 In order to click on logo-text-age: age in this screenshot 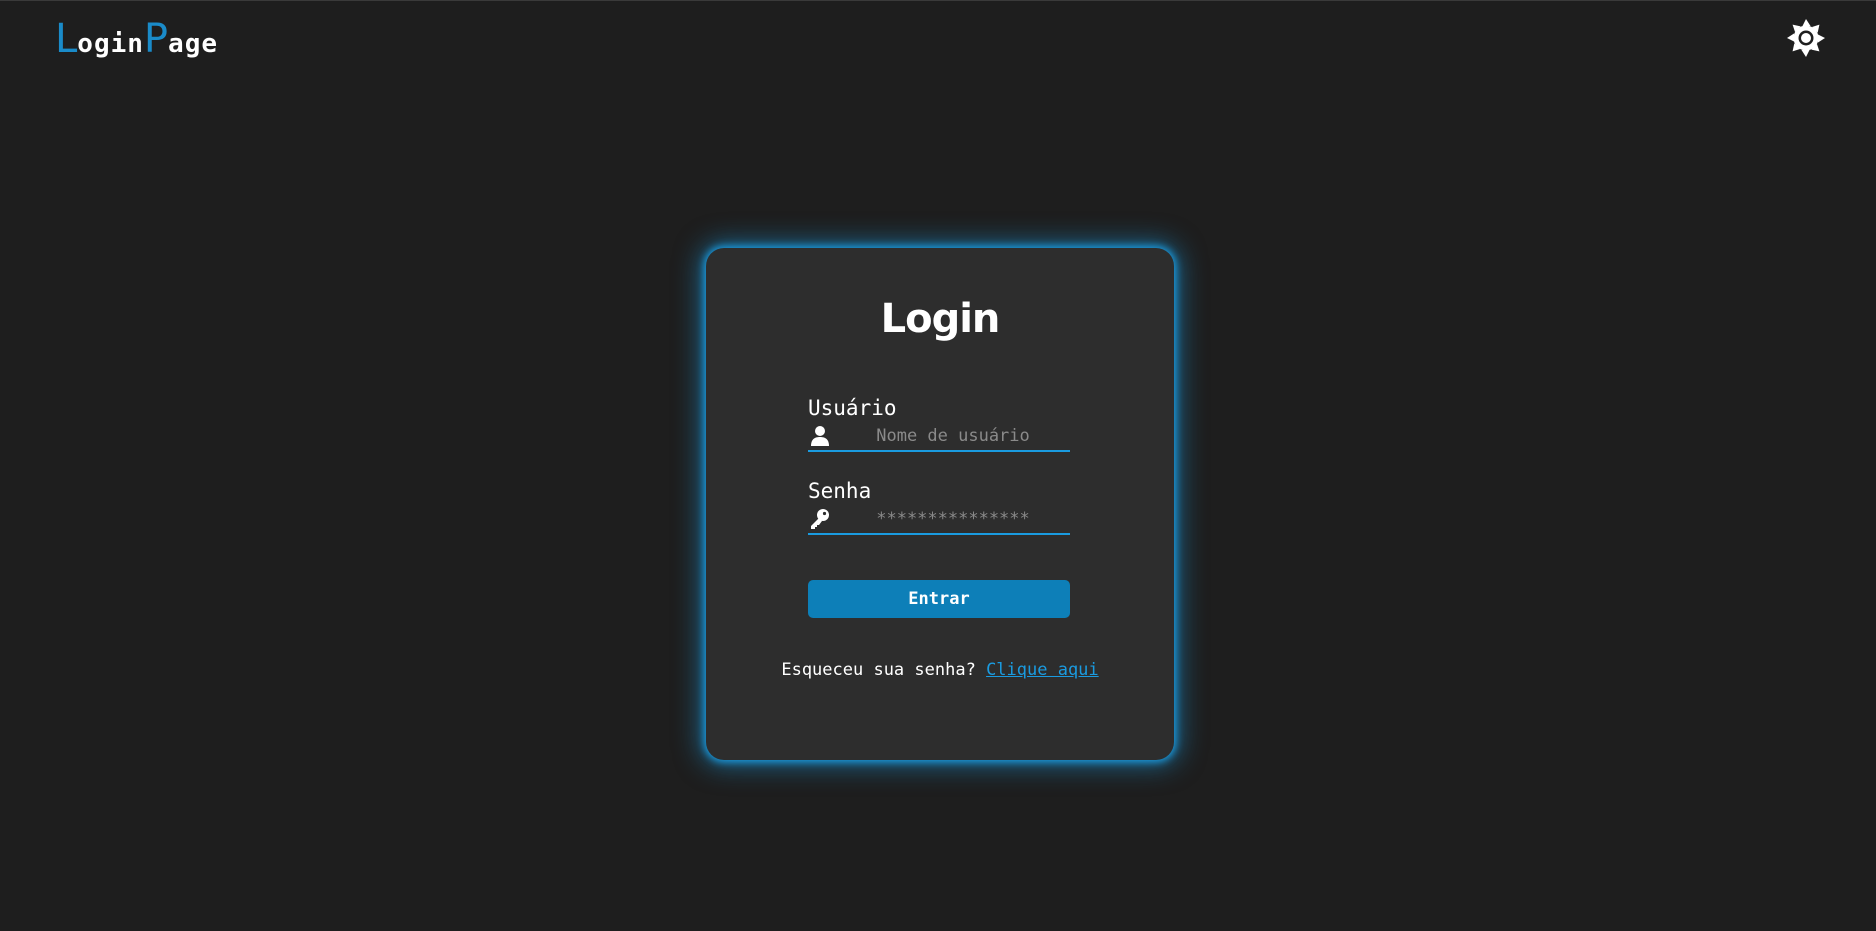, I will do `click(193, 44)`.